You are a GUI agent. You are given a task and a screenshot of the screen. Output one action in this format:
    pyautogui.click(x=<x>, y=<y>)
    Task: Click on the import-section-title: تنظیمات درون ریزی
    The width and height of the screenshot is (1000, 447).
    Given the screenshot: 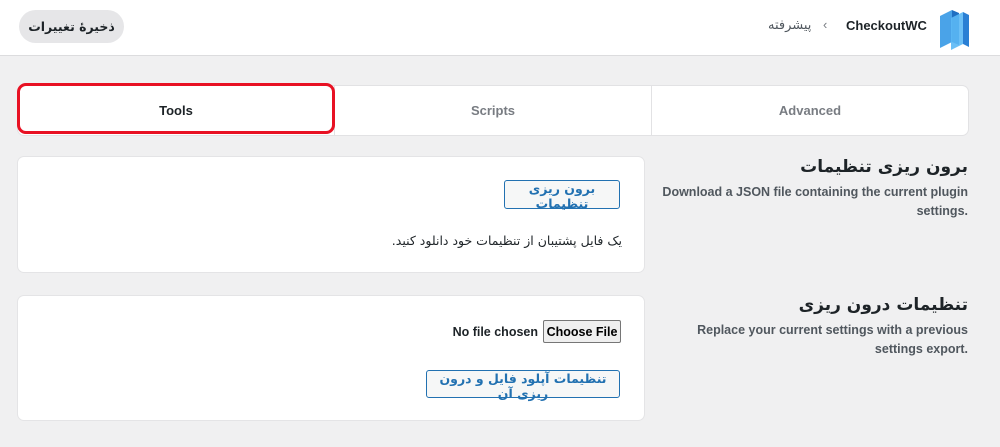 What is the action you would take?
    pyautogui.click(x=883, y=305)
    